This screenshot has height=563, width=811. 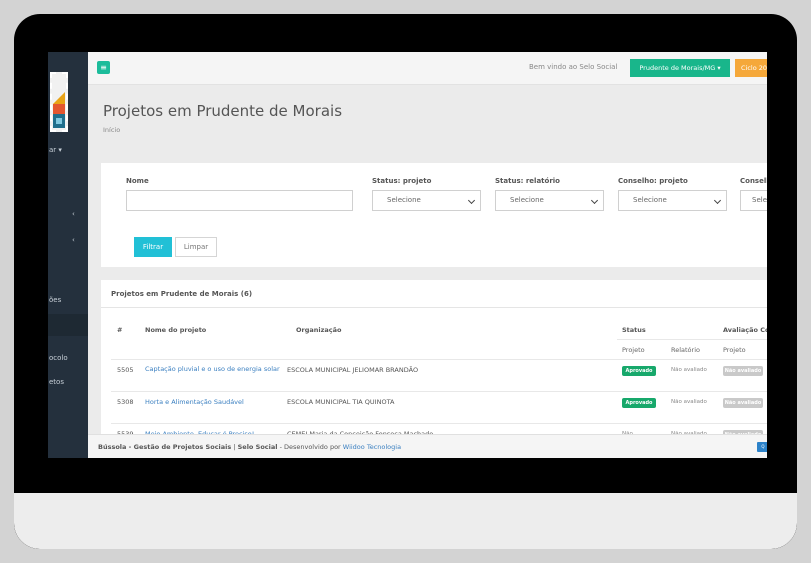 What do you see at coordinates (176, 330) in the screenshot?
I see `col-header-name: Nome do projeto` at bounding box center [176, 330].